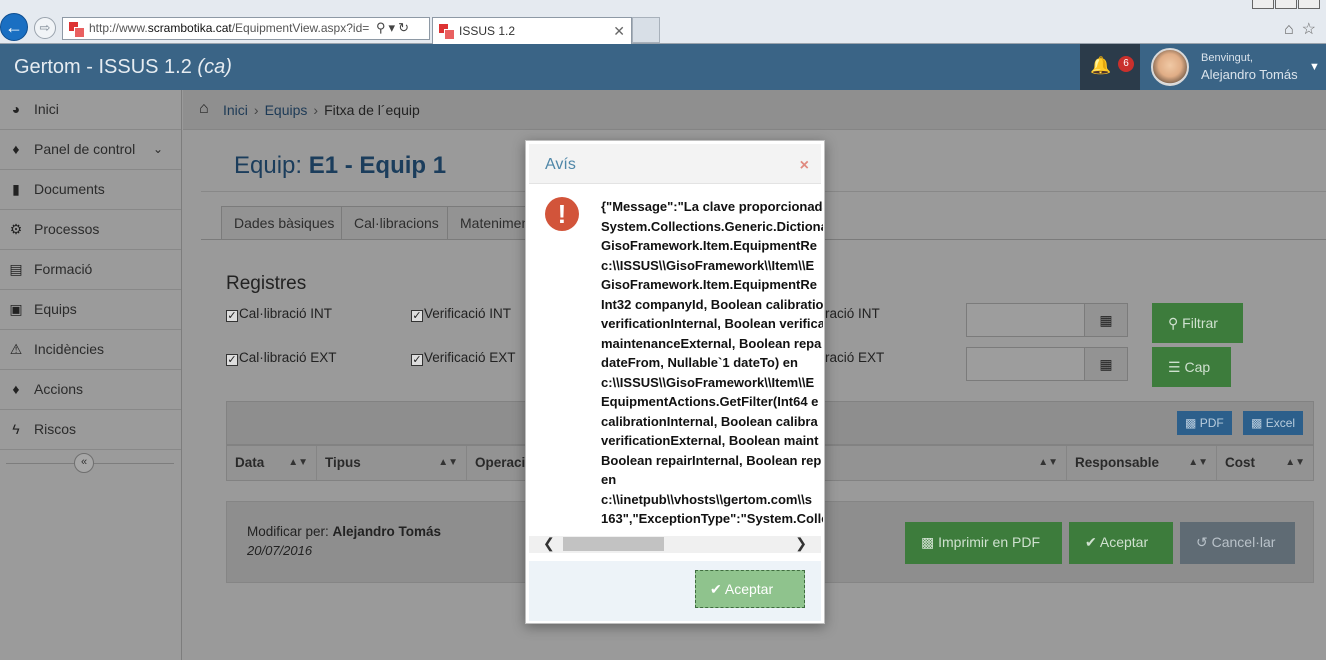 The width and height of the screenshot is (1326, 660). I want to click on excel-file-icon: ▩, so click(1257, 423).